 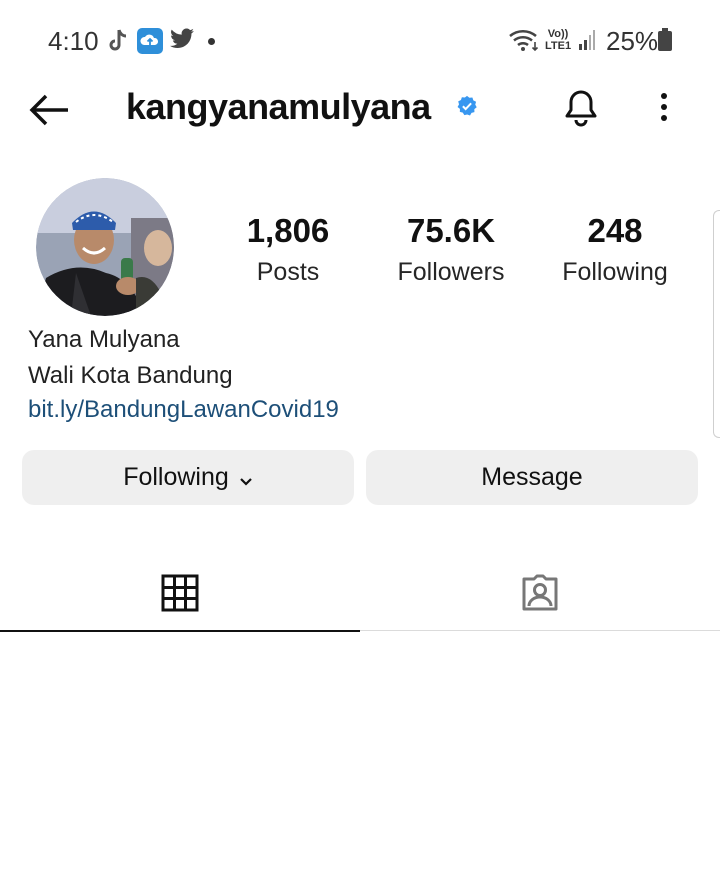 I want to click on profile-avatar, so click(x=105, y=247).